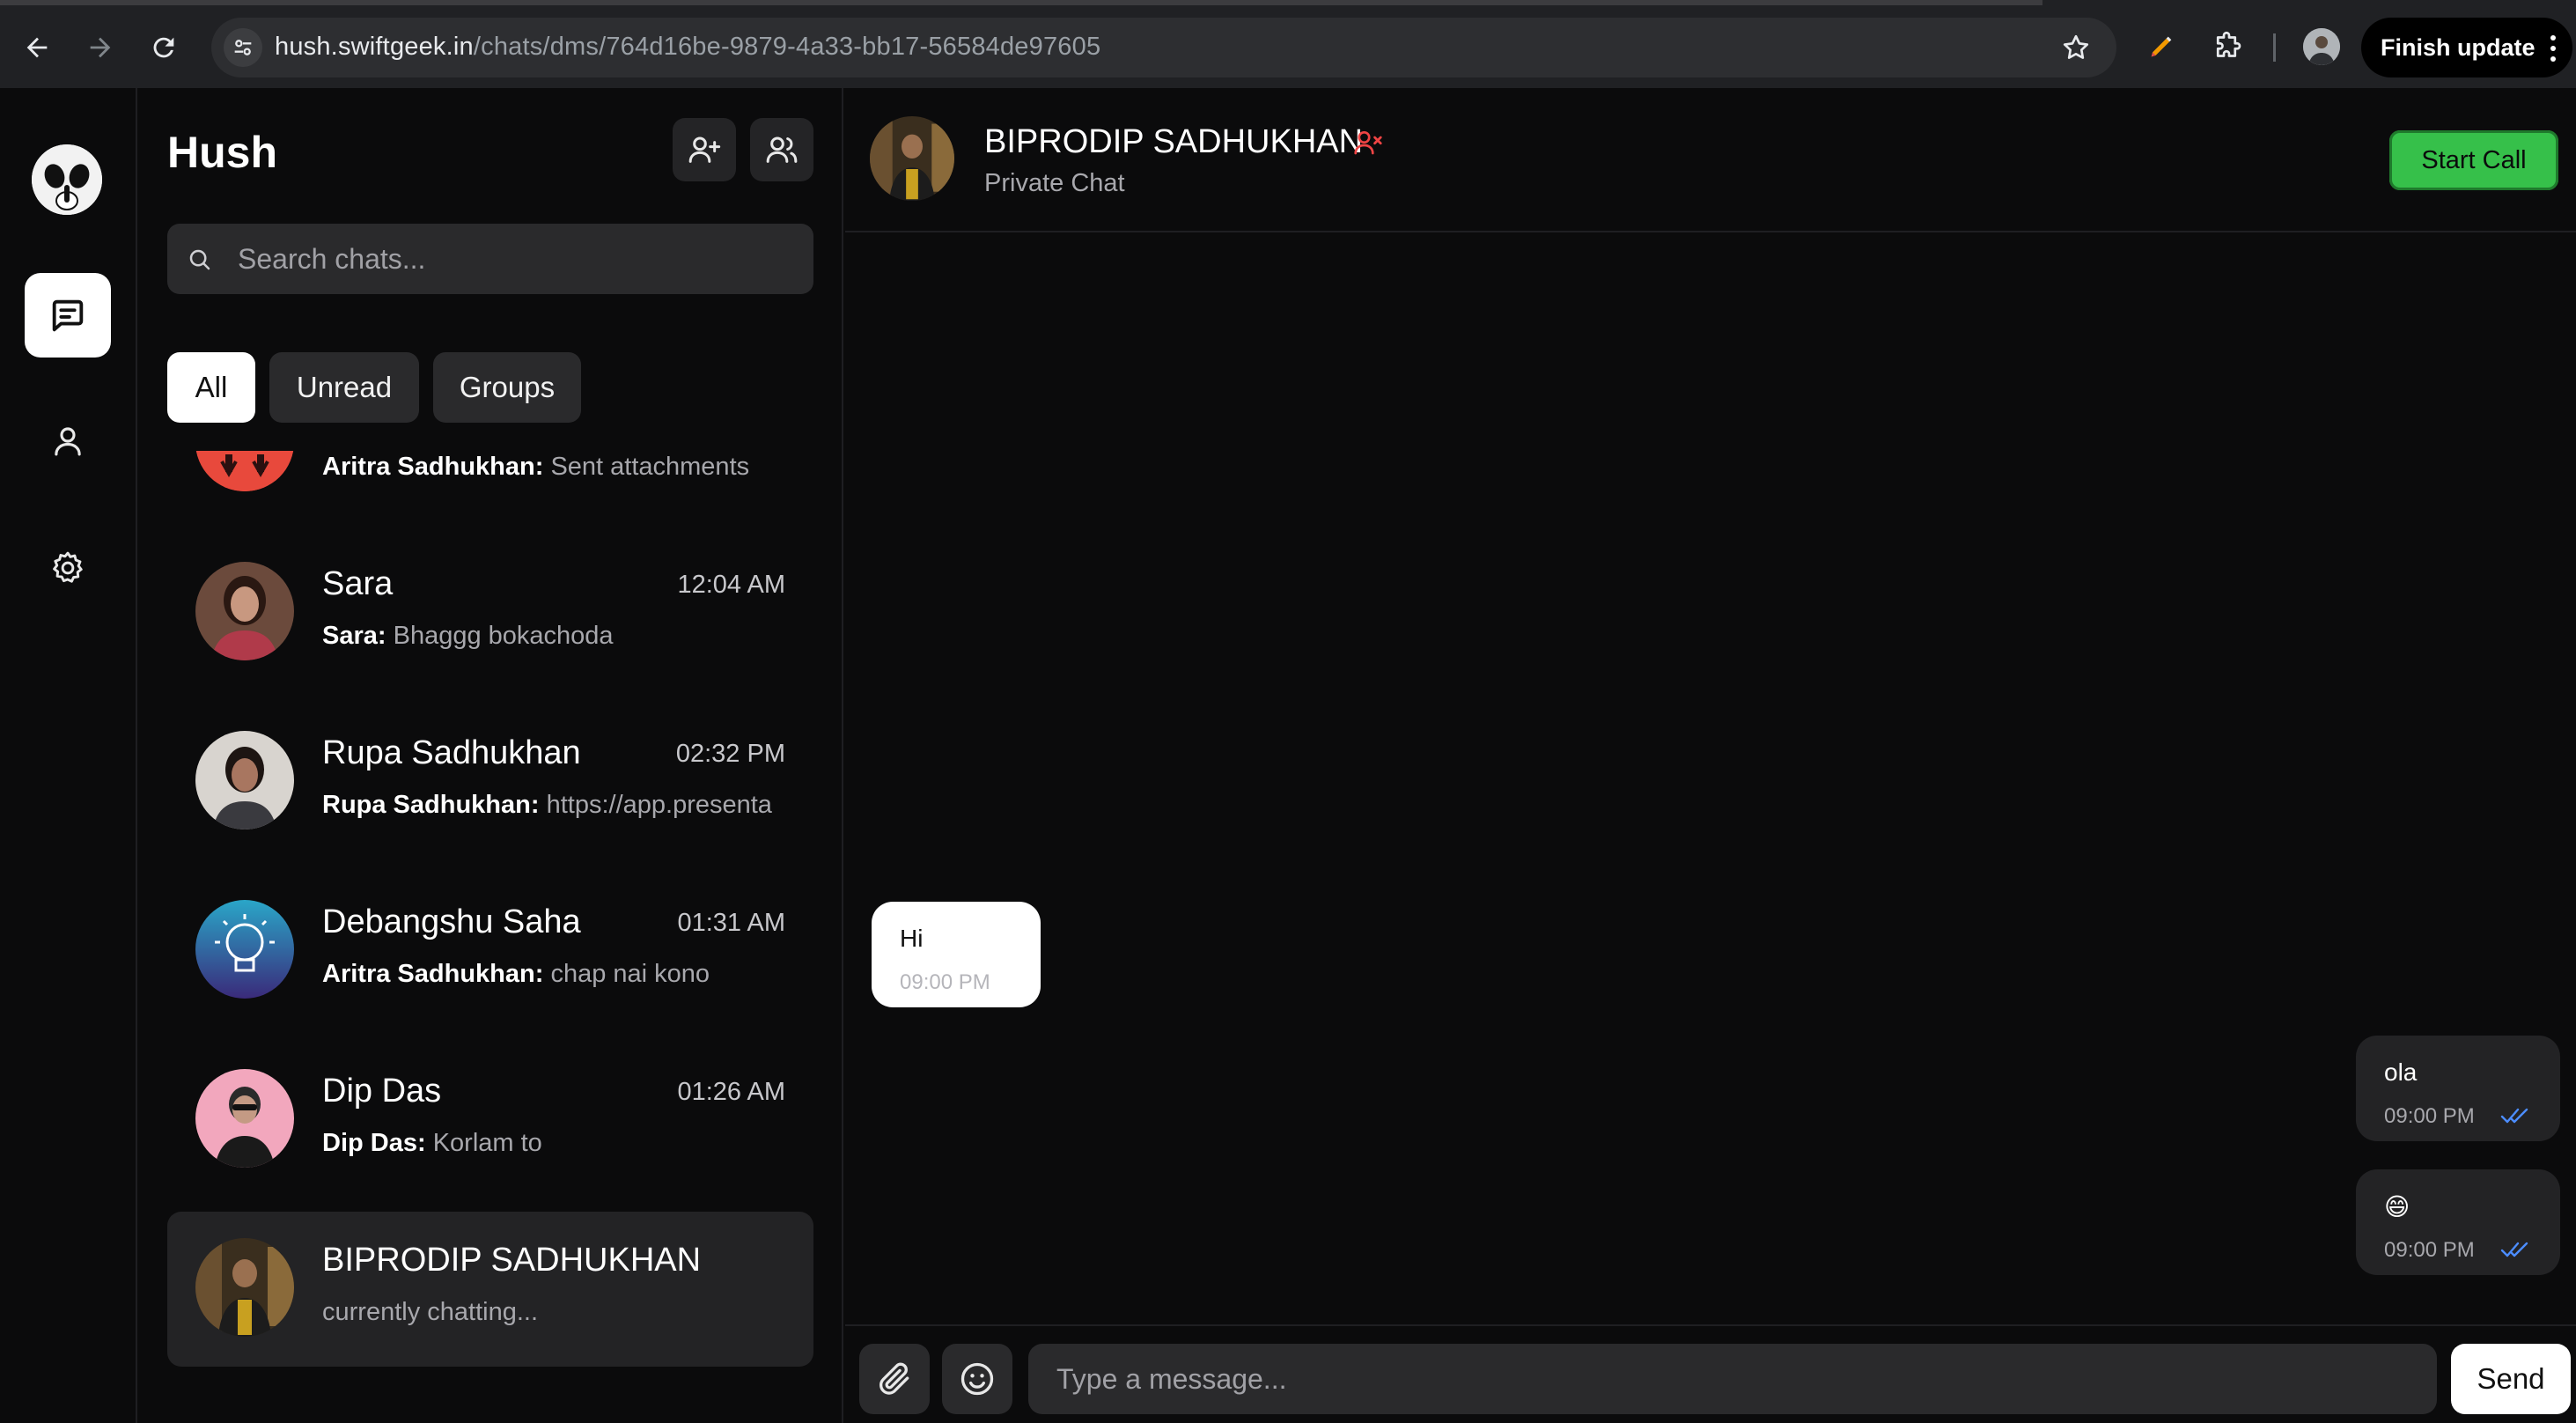  What do you see at coordinates (431, 805) in the screenshot?
I see `preview-sender: Rupa Sadhukhan:` at bounding box center [431, 805].